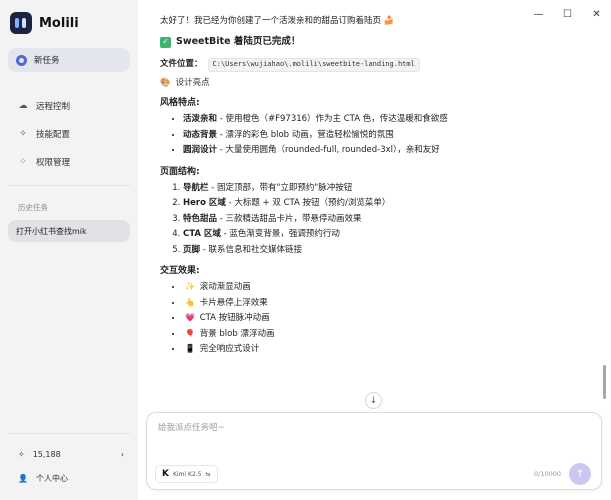 This screenshot has width=611, height=500. Describe the element at coordinates (53, 163) in the screenshot. I see `sidebar-item-label: 权限管理` at that location.